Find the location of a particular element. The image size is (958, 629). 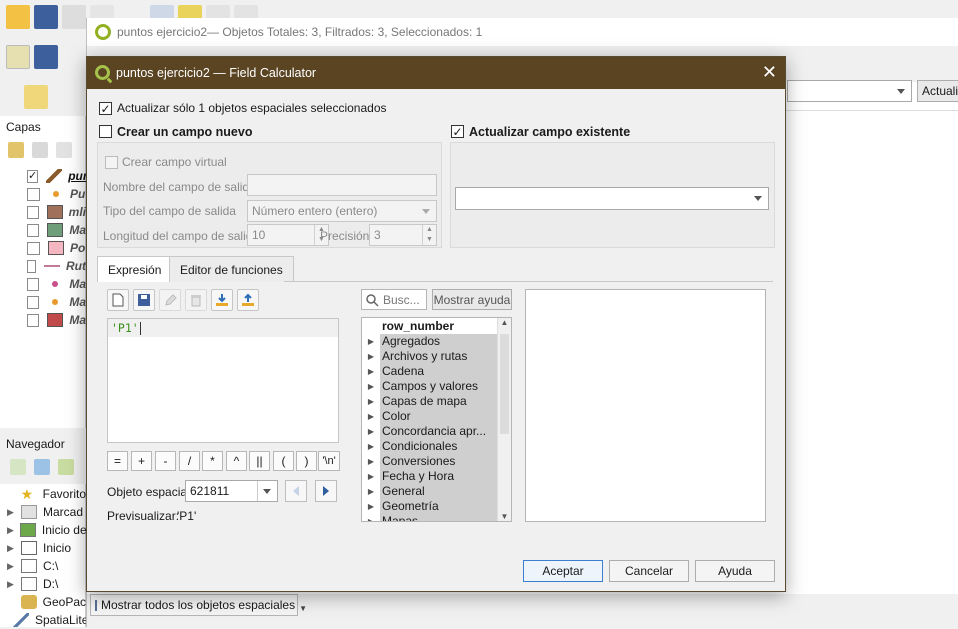

function-group: ▶ Agregados is located at coordinates (429, 341).